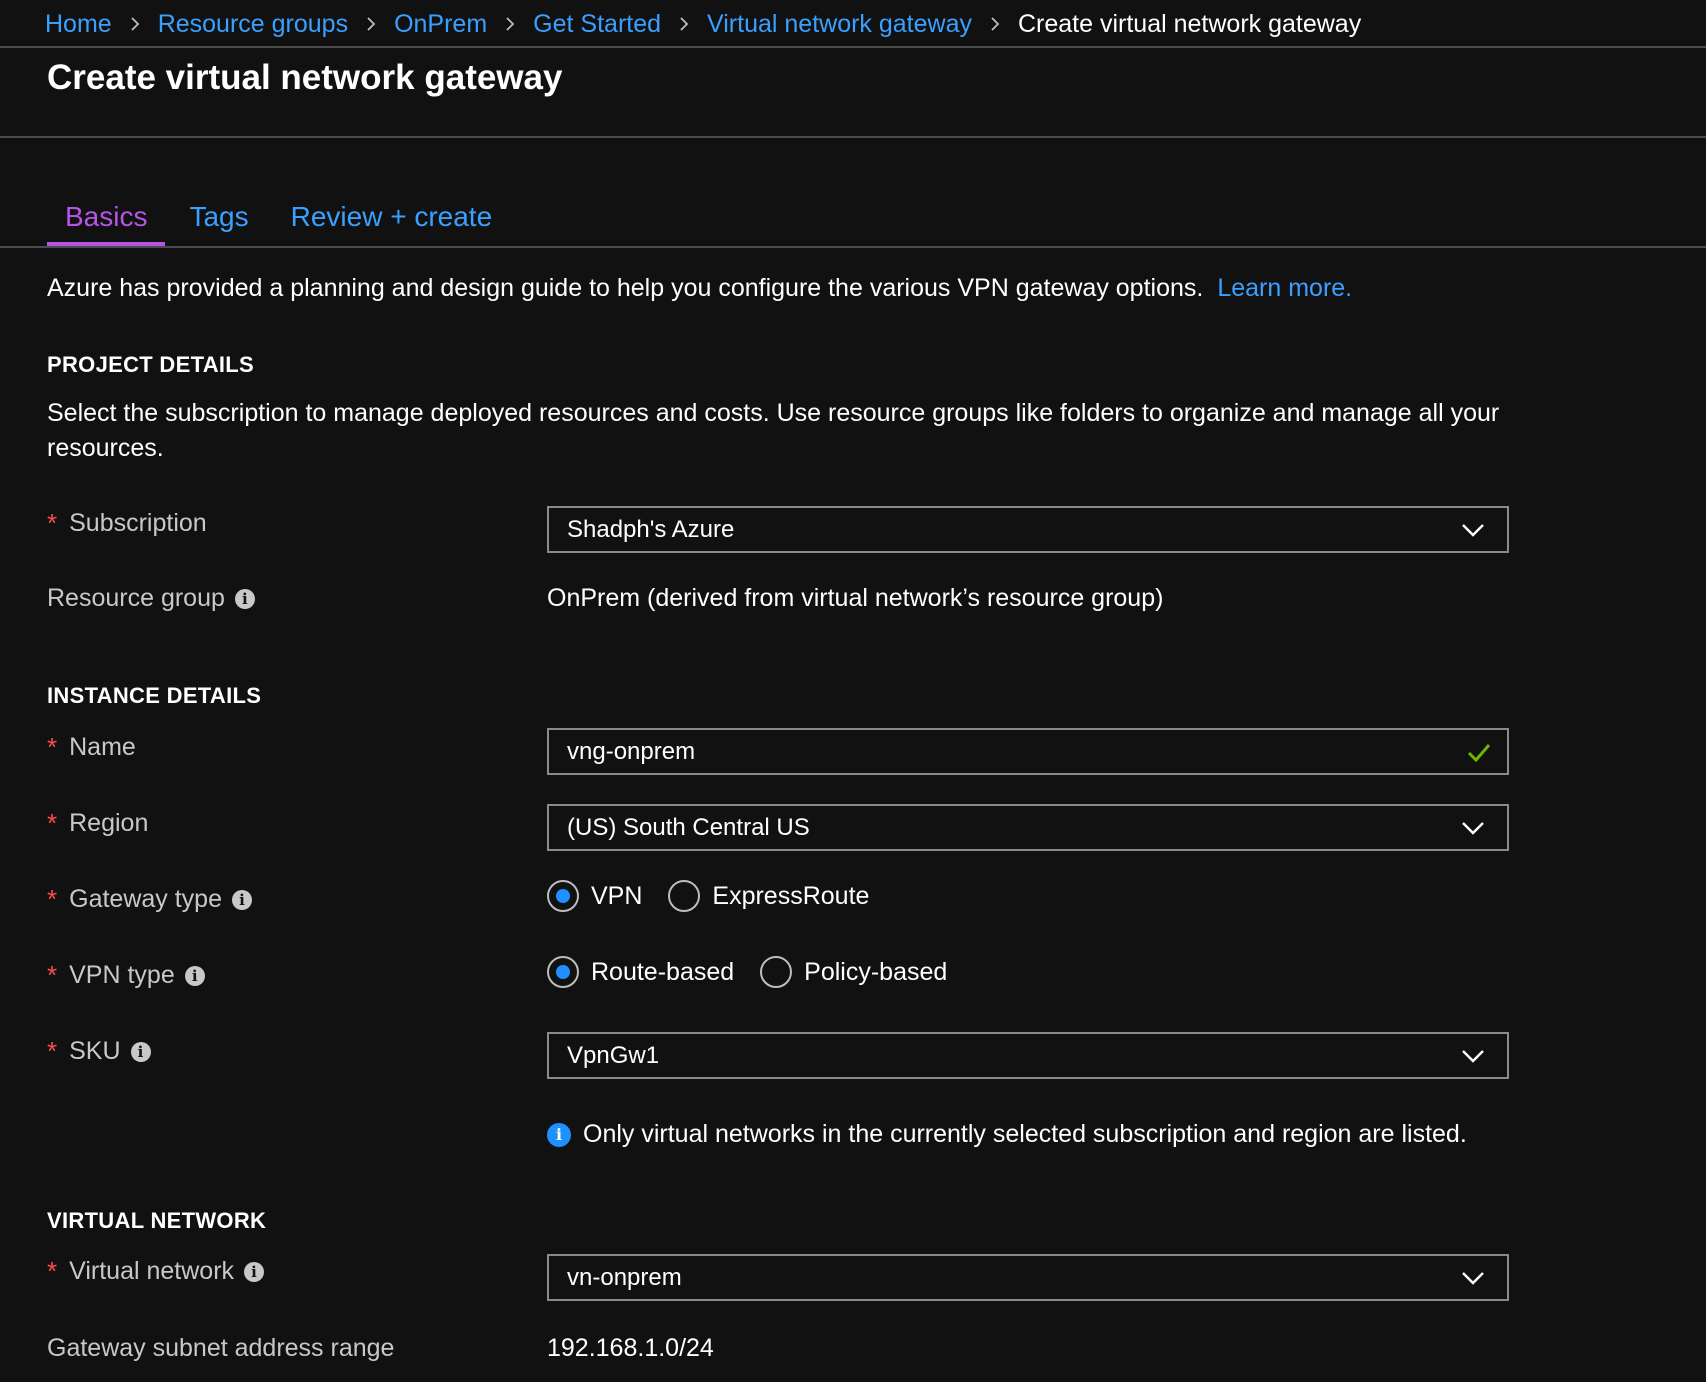 Image resolution: width=1706 pixels, height=1382 pixels. I want to click on vpn-type-route-based-radio: Route-based, so click(640, 972).